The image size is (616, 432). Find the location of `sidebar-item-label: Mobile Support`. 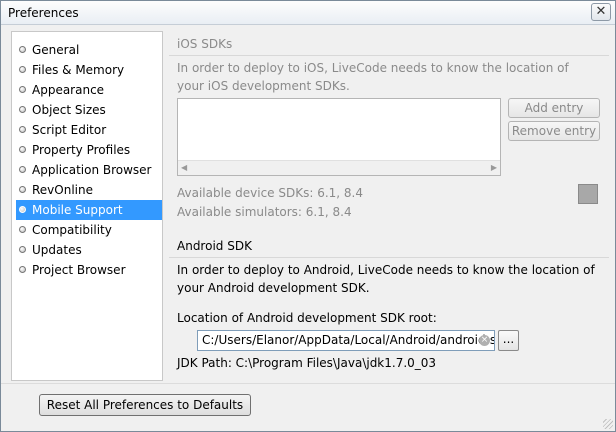

sidebar-item-label: Mobile Support is located at coordinates (77, 210).